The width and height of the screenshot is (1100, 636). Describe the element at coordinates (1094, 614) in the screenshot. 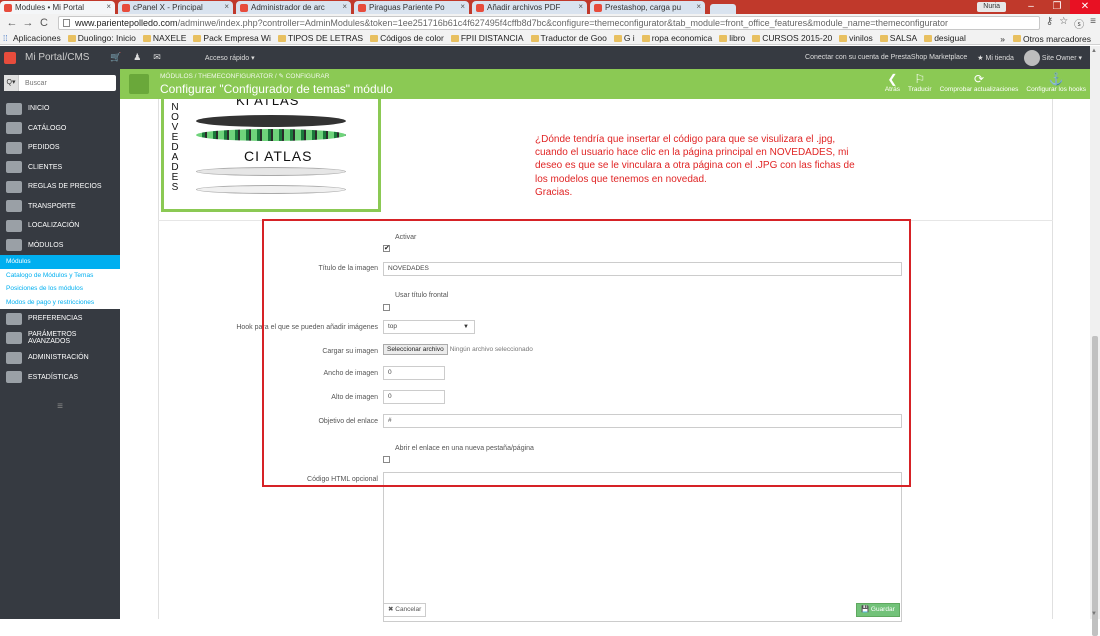

I see `scroll-down-icon: ▼` at that location.